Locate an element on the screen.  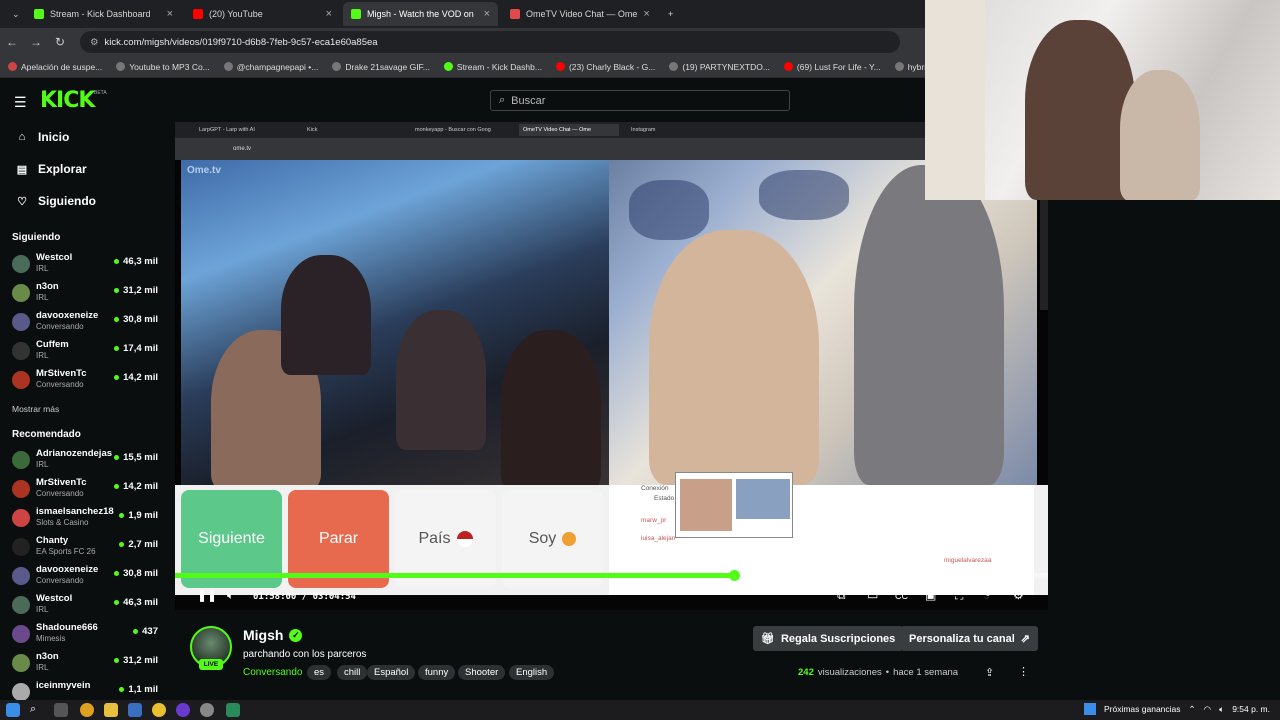
chrome-icon is located at coordinates (87, 710).